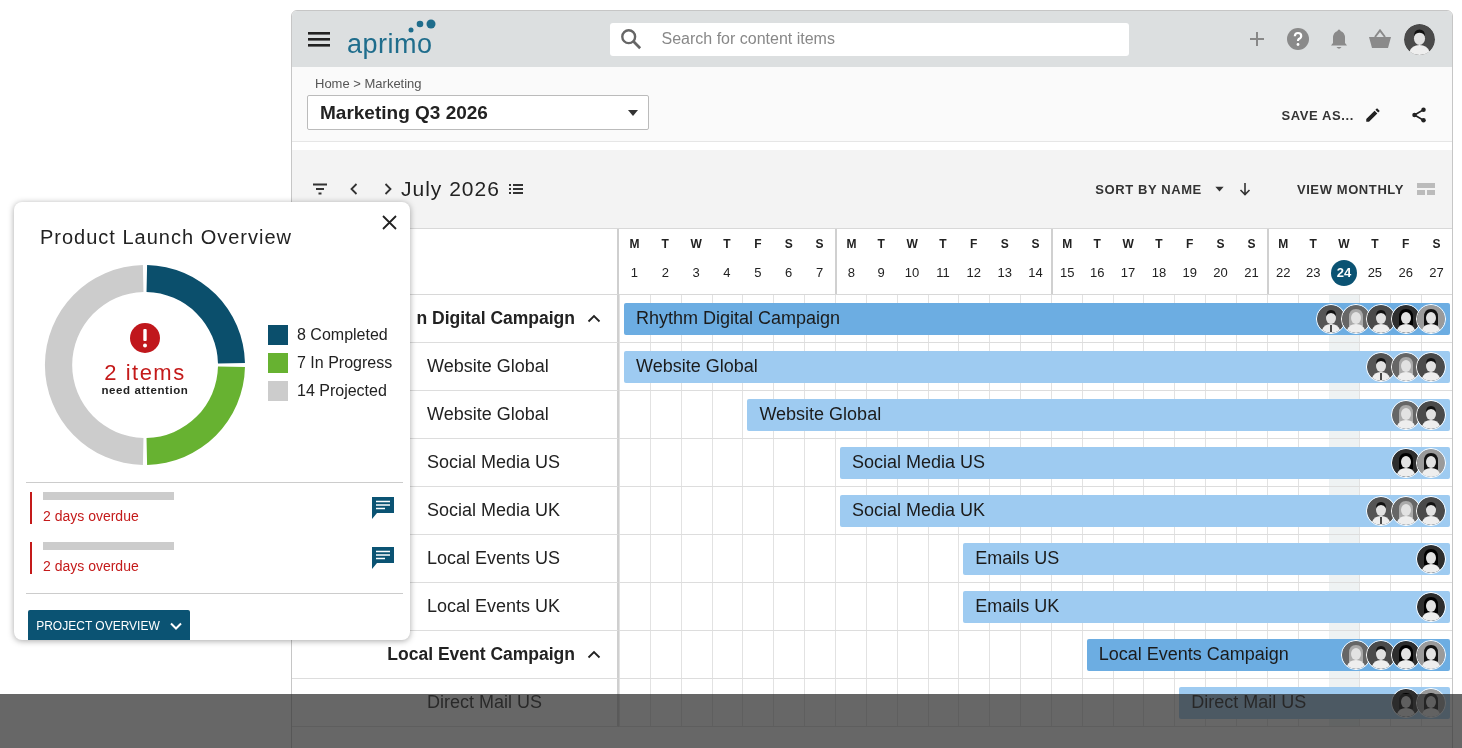  What do you see at coordinates (145, 337) in the screenshot?
I see `alert-icon` at bounding box center [145, 337].